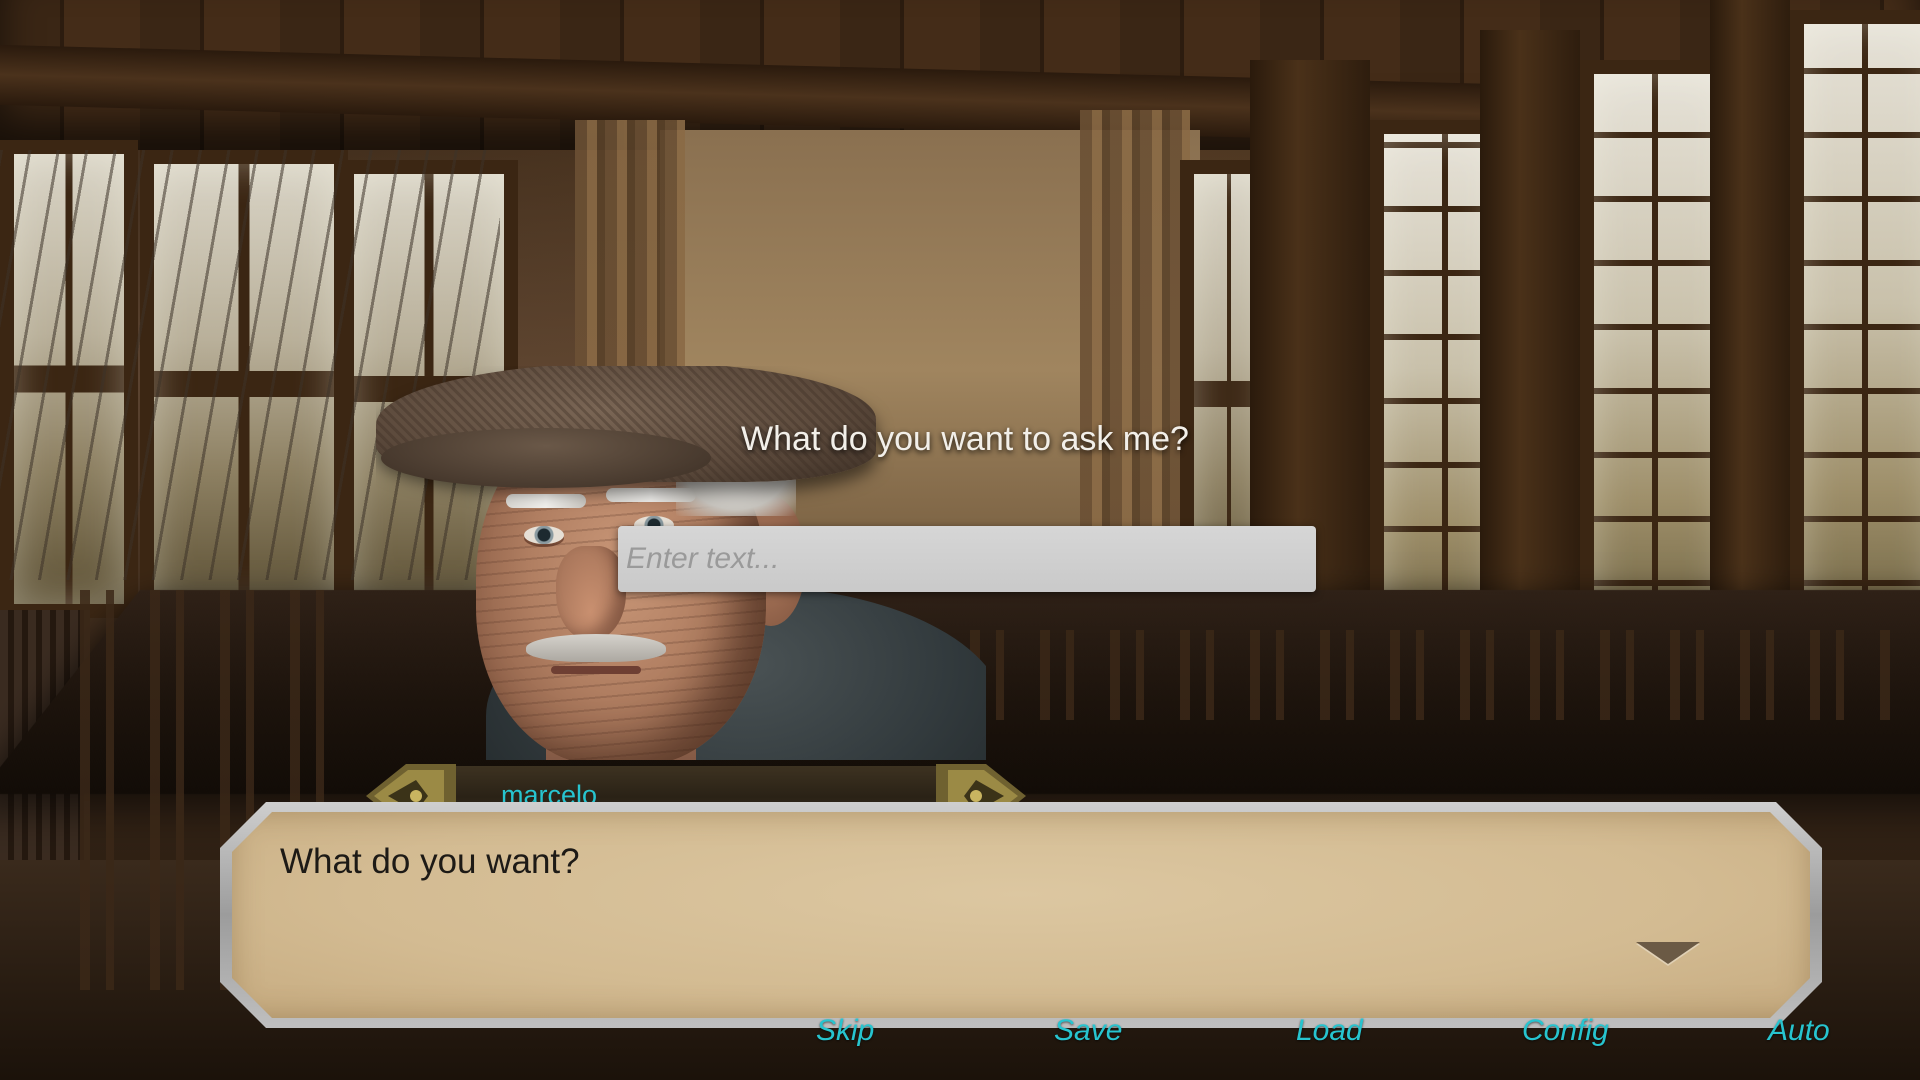  I want to click on menu-save-button: Save, so click(1088, 1031).